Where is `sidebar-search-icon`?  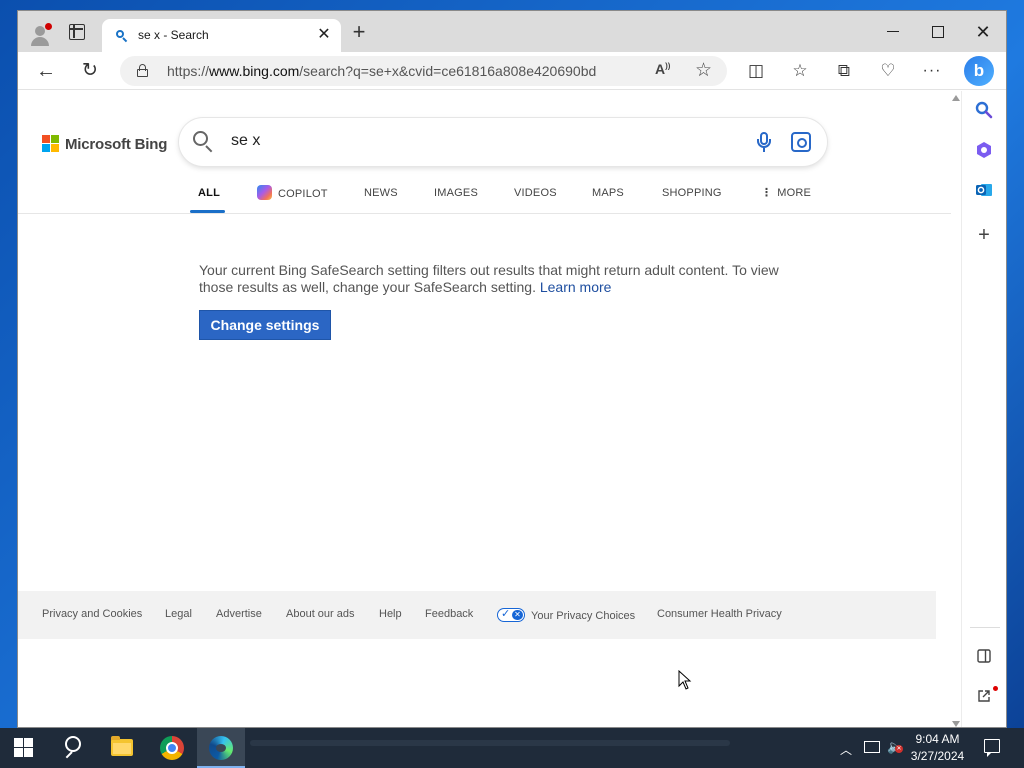 sidebar-search-icon is located at coordinates (984, 113).